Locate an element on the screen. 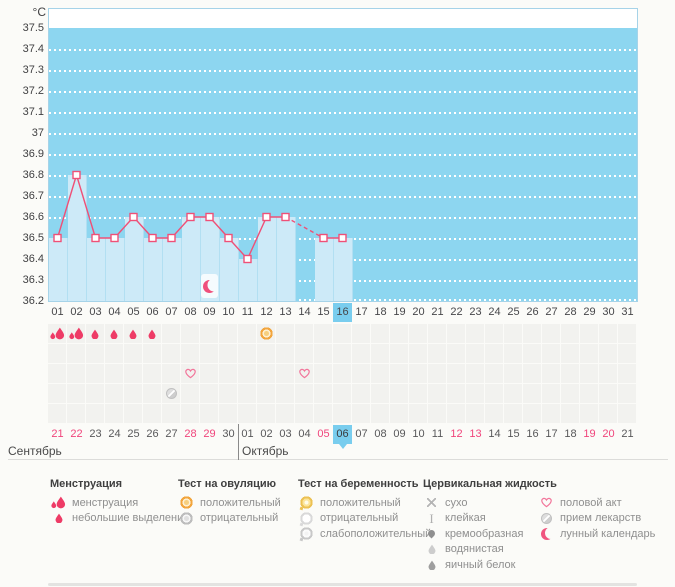 The image size is (675, 587). calendar-day-label: 29 is located at coordinates (209, 434).